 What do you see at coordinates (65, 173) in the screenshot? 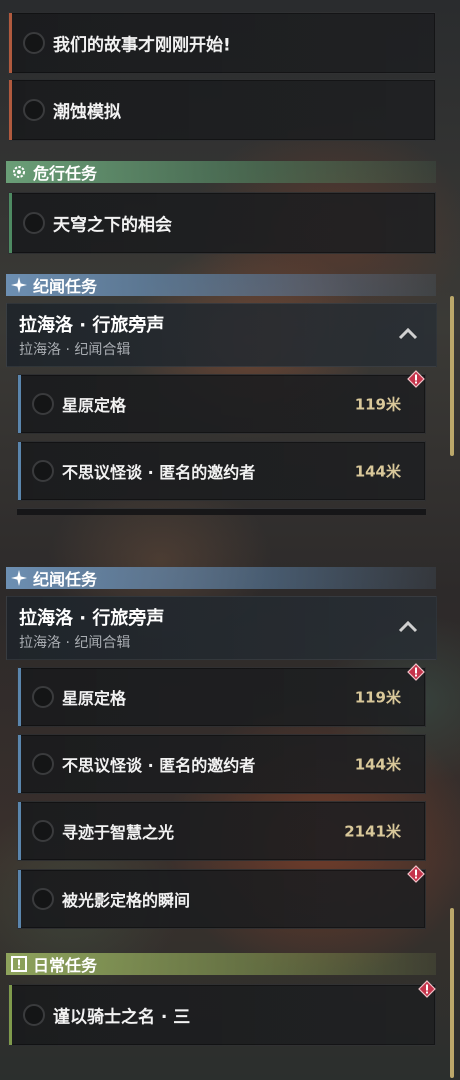
I see `section-title: 危行任务` at bounding box center [65, 173].